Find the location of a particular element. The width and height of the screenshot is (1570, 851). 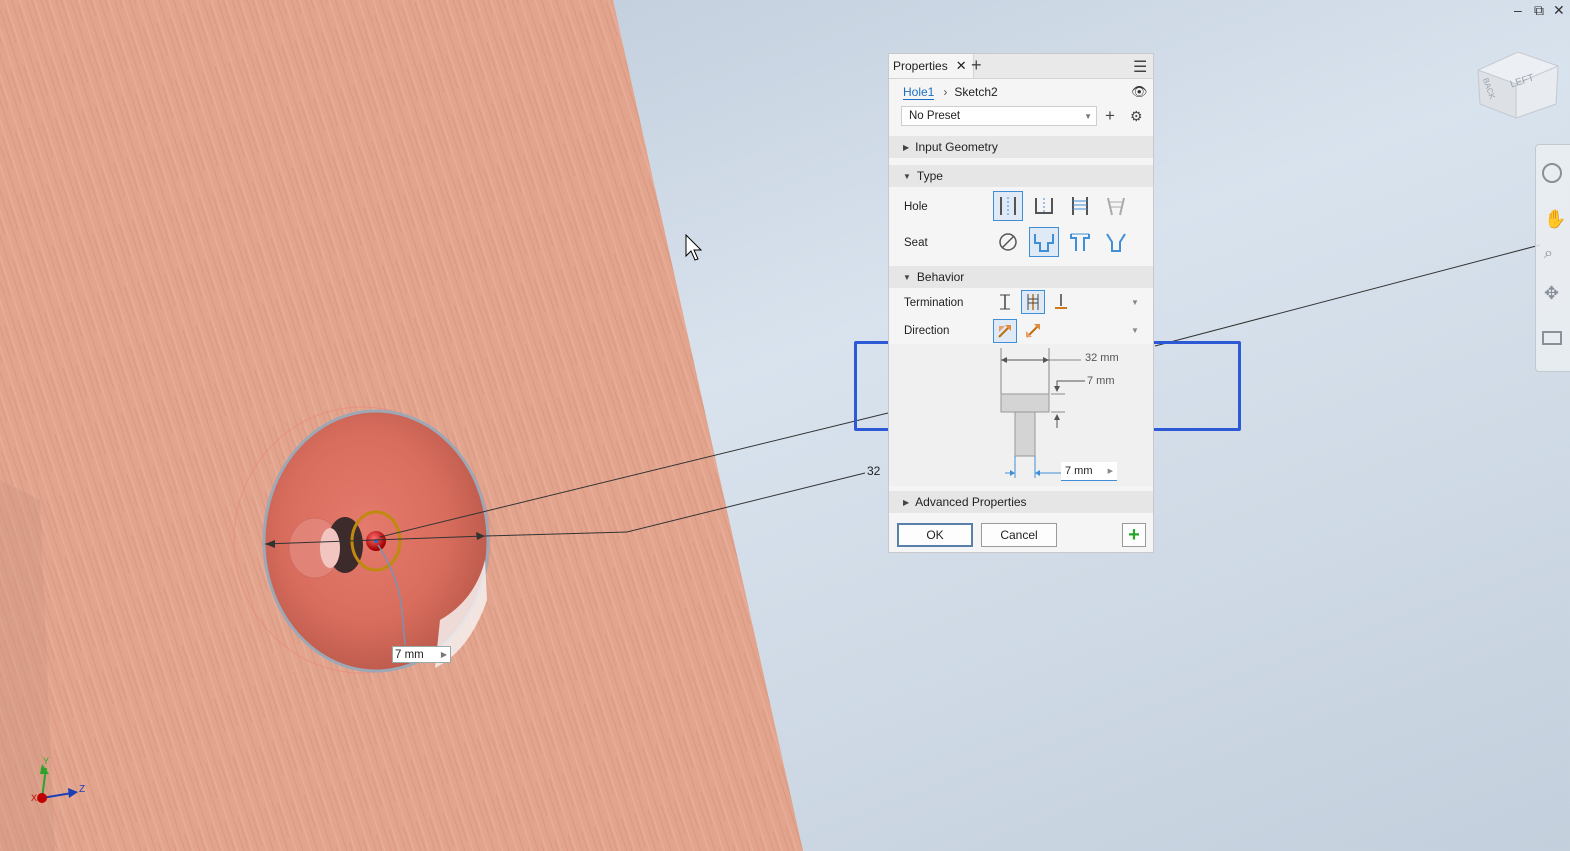

cancel-button-label: Cancel is located at coordinates (1019, 535).